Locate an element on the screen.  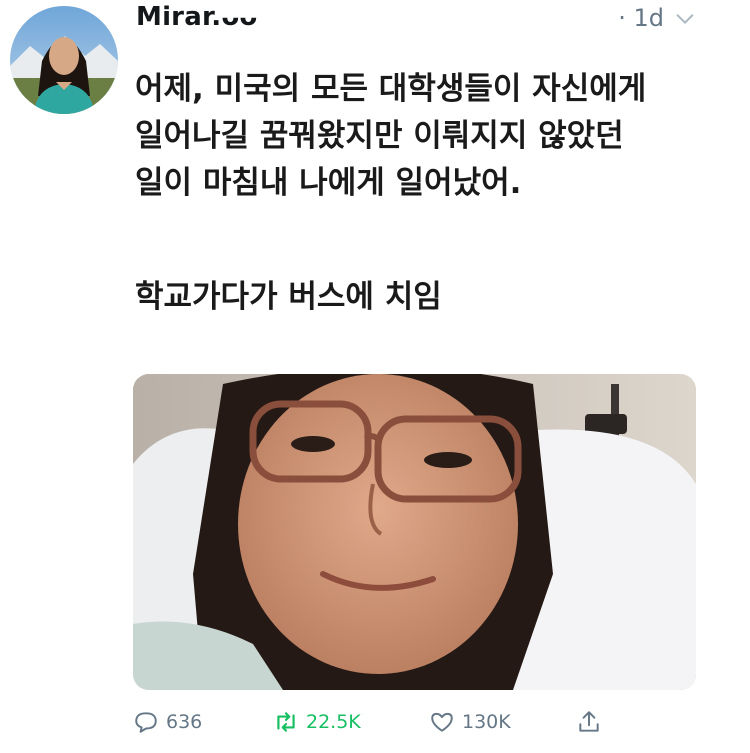
retweet-button: 22.5K is located at coordinates (317, 722).